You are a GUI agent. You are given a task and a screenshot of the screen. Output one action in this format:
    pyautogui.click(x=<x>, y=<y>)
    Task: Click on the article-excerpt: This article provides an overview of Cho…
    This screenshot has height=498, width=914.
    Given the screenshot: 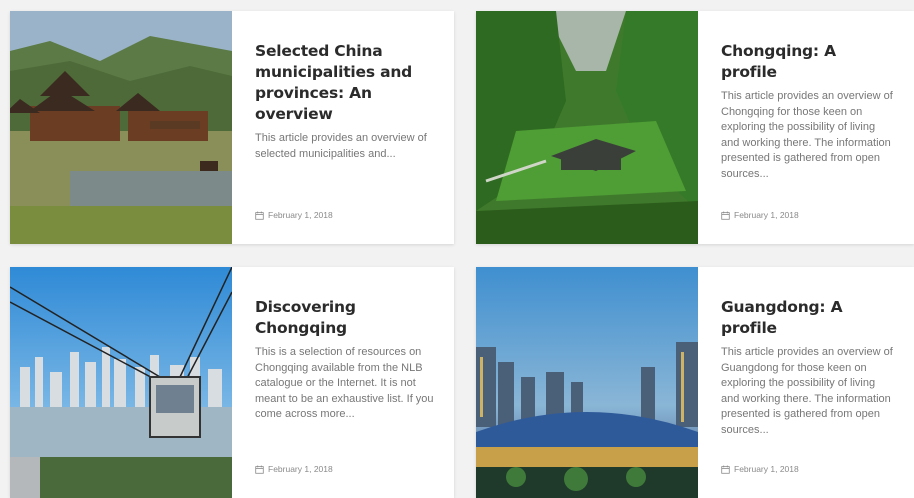 What is the action you would take?
    pyautogui.click(x=807, y=135)
    